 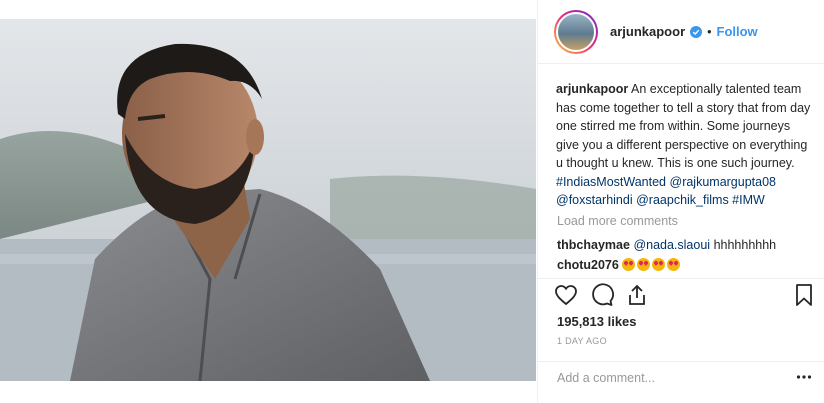 What do you see at coordinates (737, 31) in the screenshot?
I see `follow-button: Follow` at bounding box center [737, 31].